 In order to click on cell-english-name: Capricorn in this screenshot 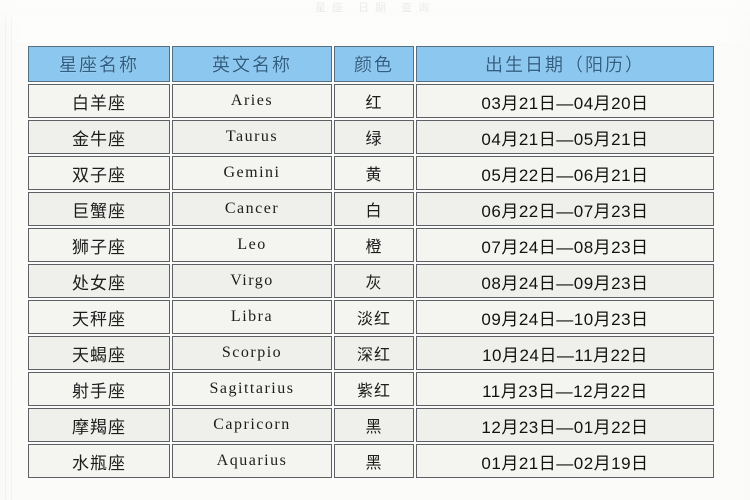, I will do `click(252, 425)`.